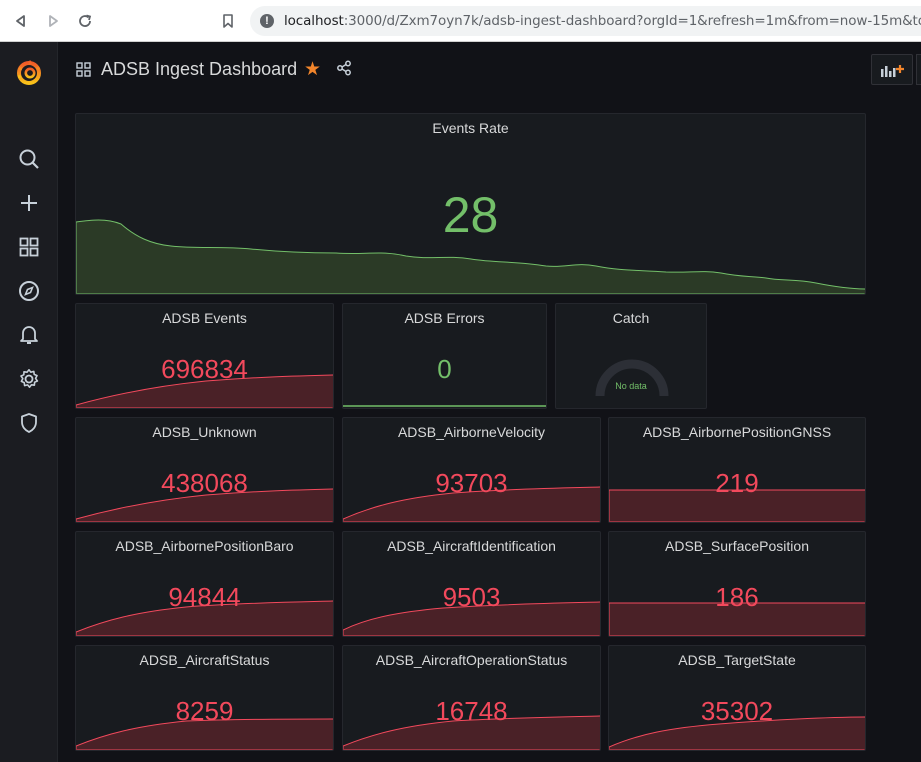  I want to click on add-panel-icon, so click(892, 70).